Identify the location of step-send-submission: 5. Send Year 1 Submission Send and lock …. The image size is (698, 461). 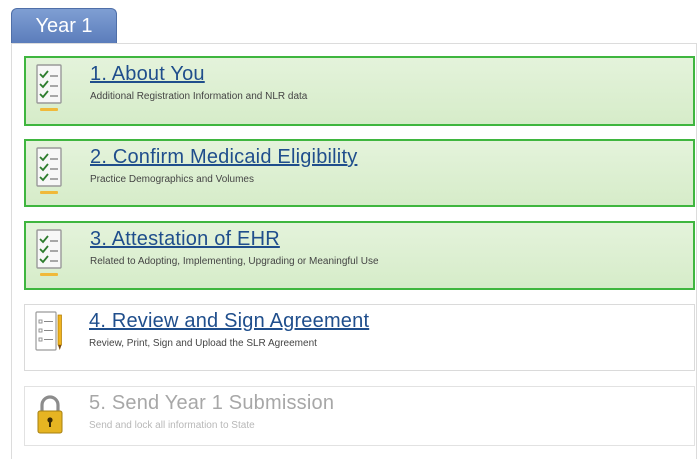
(359, 416).